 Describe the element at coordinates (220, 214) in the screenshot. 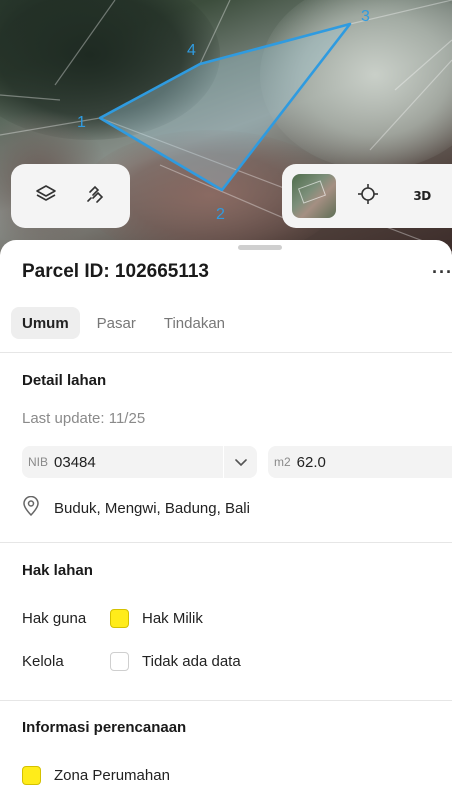

I see `vertex-label-2: 2` at that location.